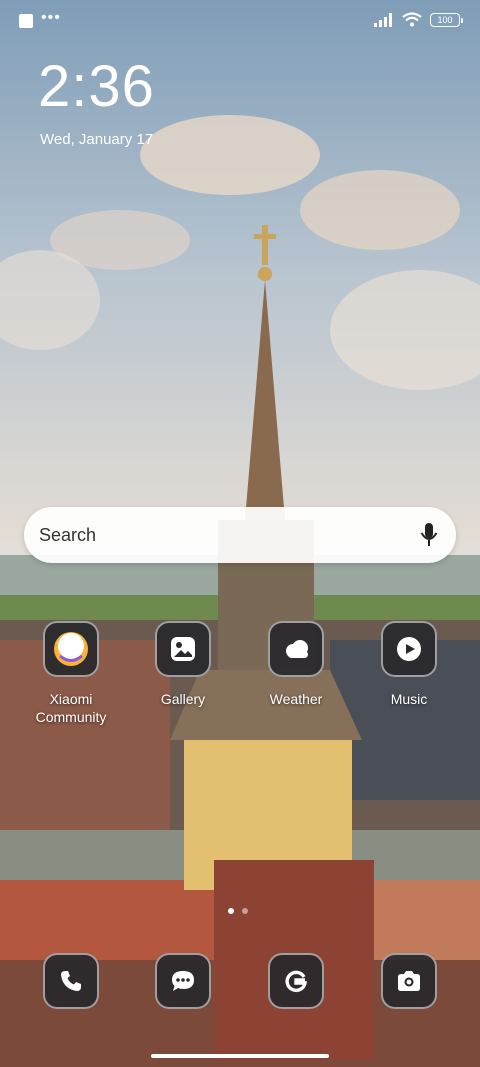 This screenshot has width=480, height=1067. I want to click on app-xiaomi-community: Xiaomi Community, so click(71, 673).